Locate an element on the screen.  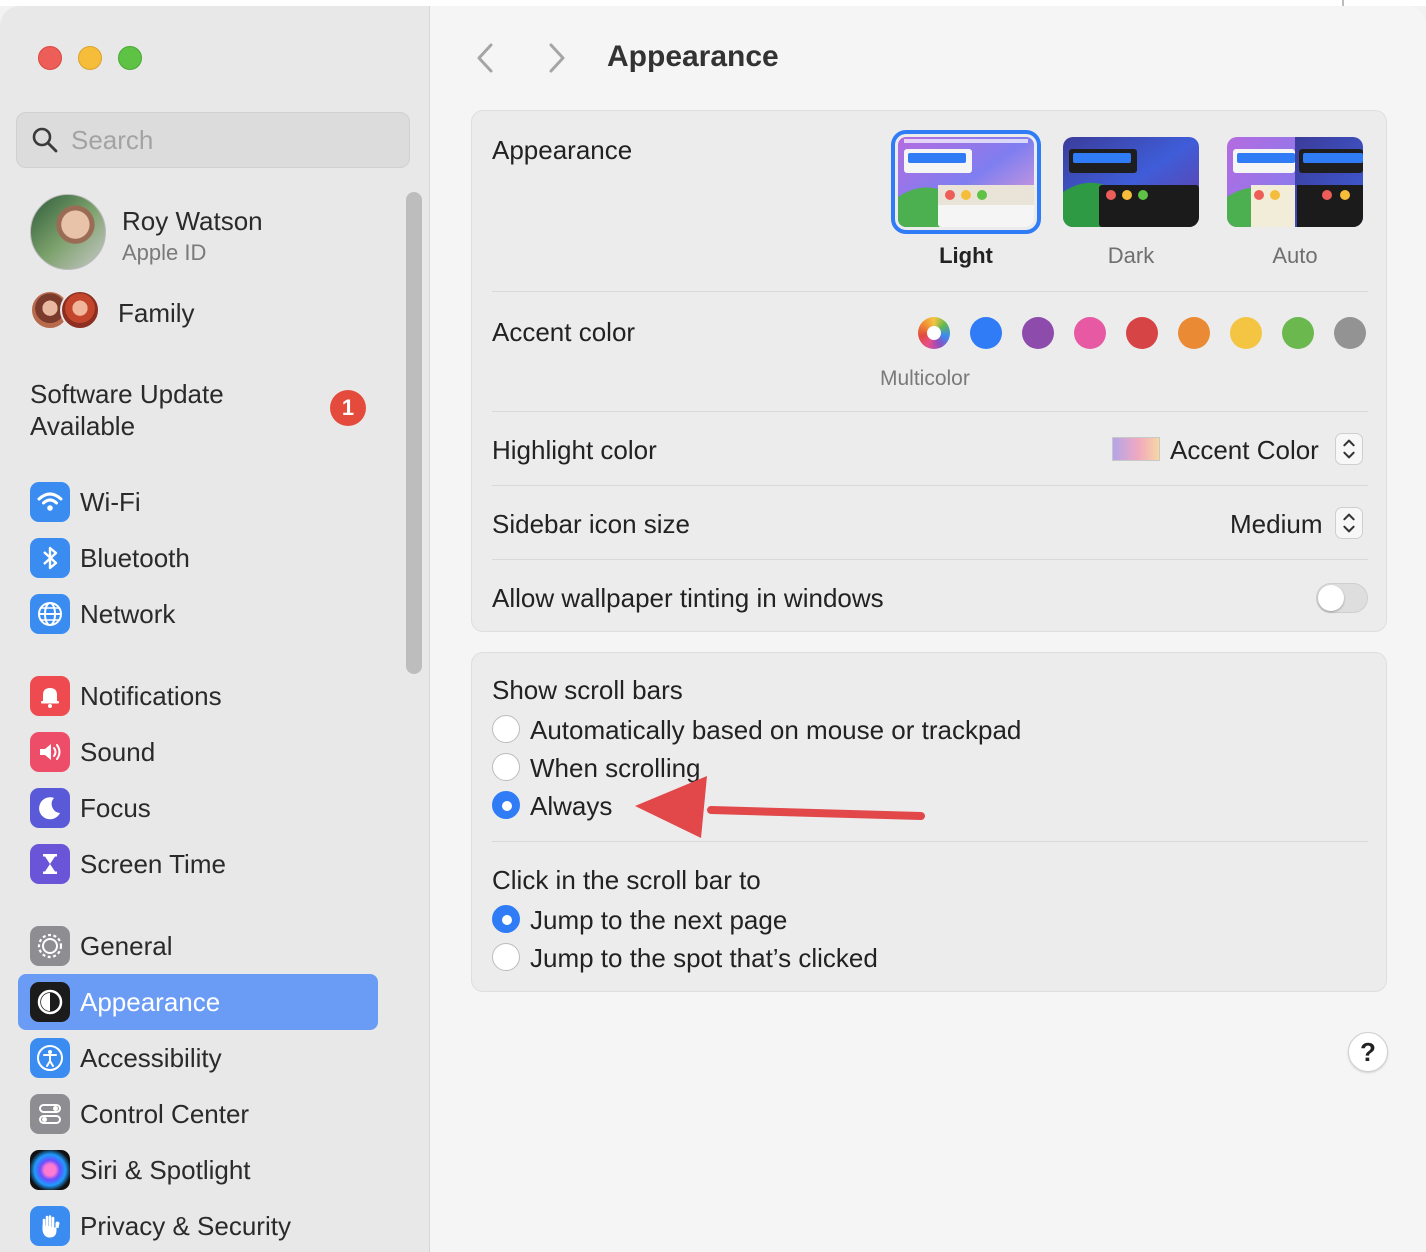
sidebar-item-screen-time: Screen Time is located at coordinates (198, 864).